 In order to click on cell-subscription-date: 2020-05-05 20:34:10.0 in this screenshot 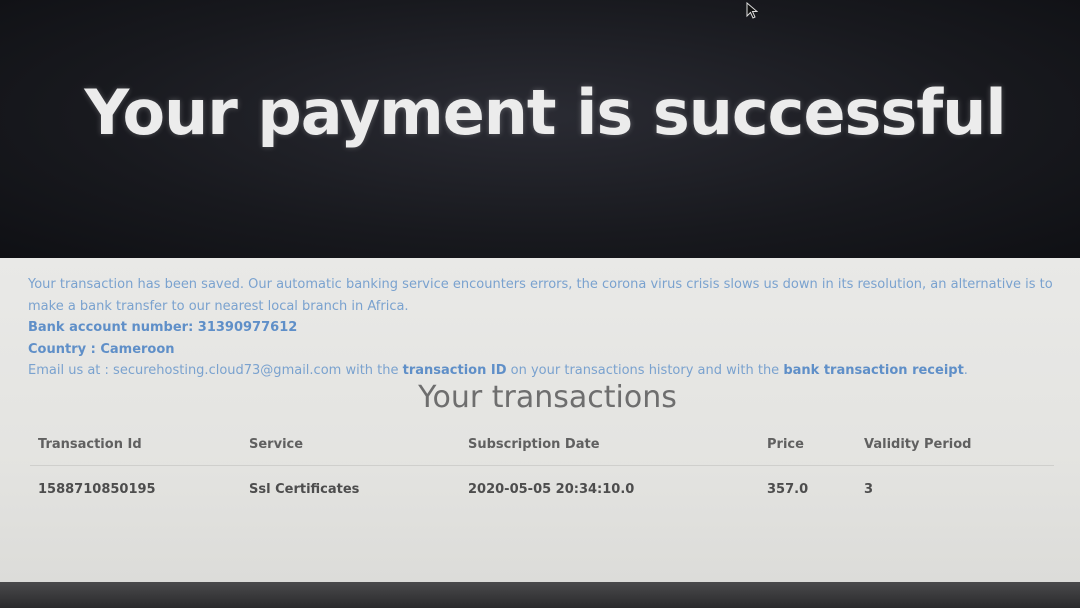, I will do `click(551, 489)`.